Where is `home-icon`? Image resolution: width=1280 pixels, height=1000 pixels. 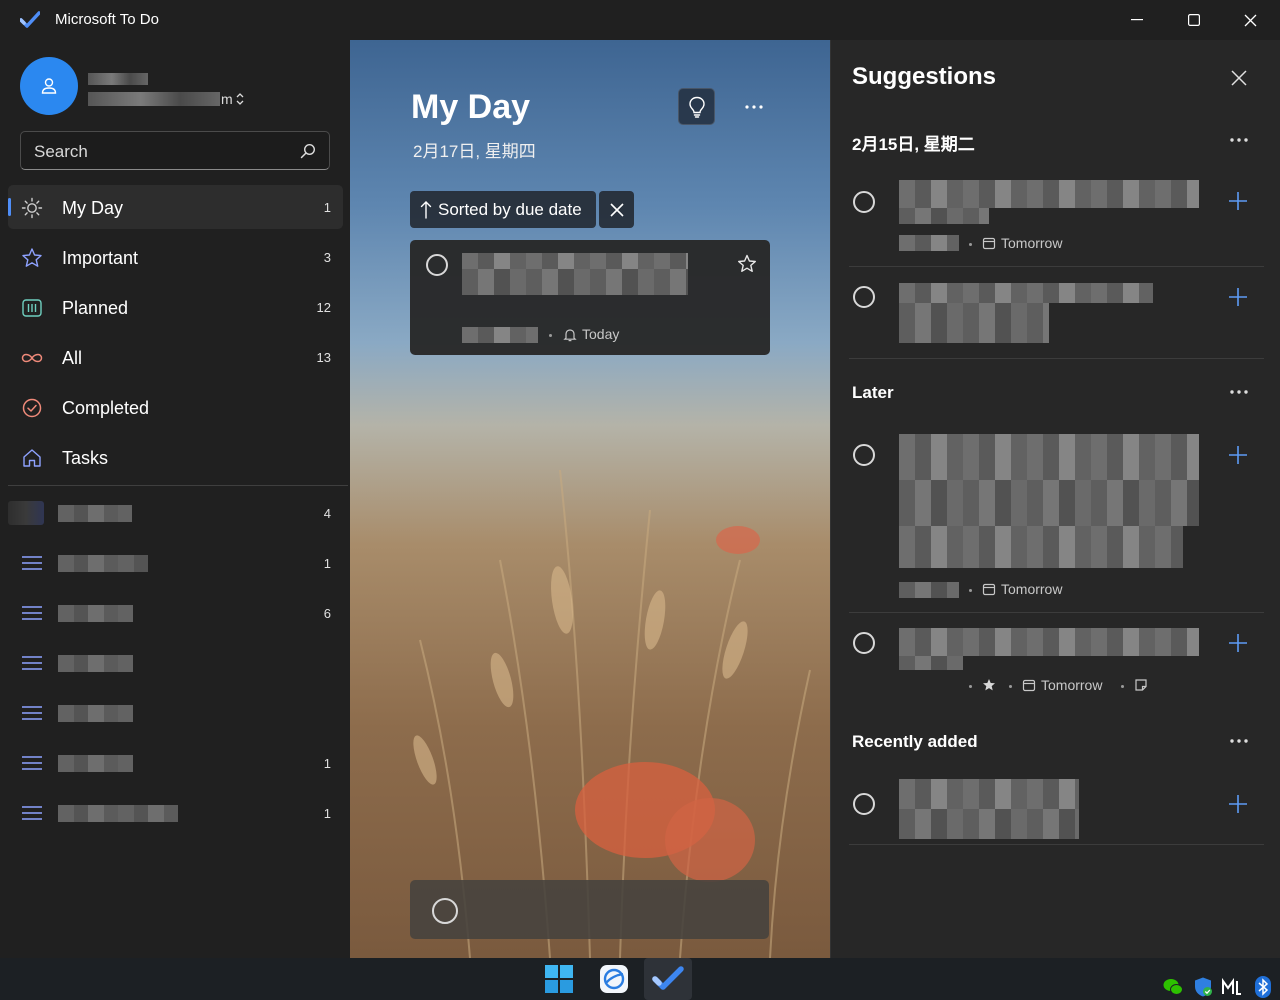 home-icon is located at coordinates (32, 458).